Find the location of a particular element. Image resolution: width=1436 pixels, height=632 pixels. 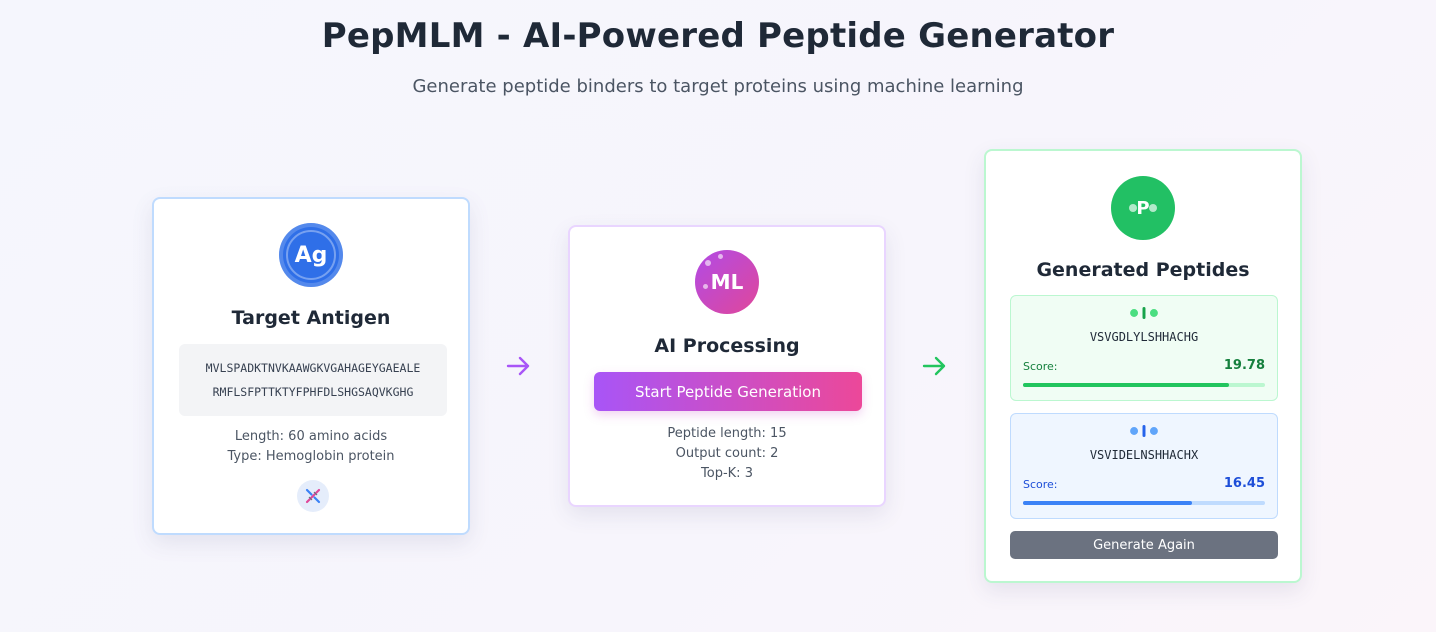

start-generation-button: Start Peptide Generation is located at coordinates (728, 391).